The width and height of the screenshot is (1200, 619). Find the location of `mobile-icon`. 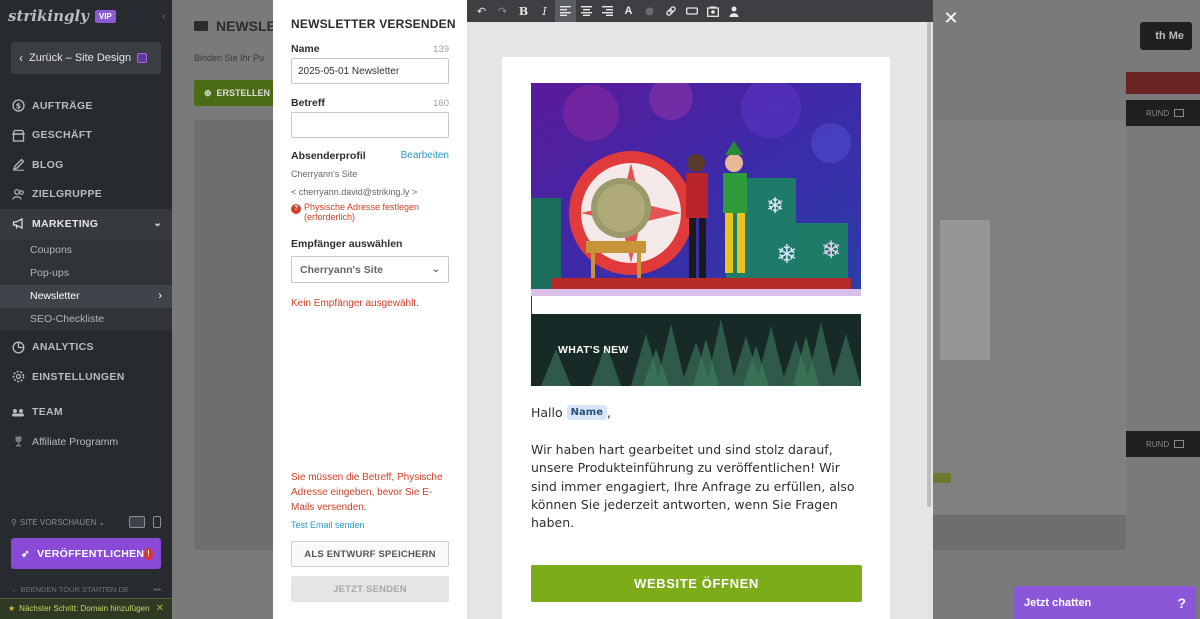

mobile-icon is located at coordinates (157, 522).